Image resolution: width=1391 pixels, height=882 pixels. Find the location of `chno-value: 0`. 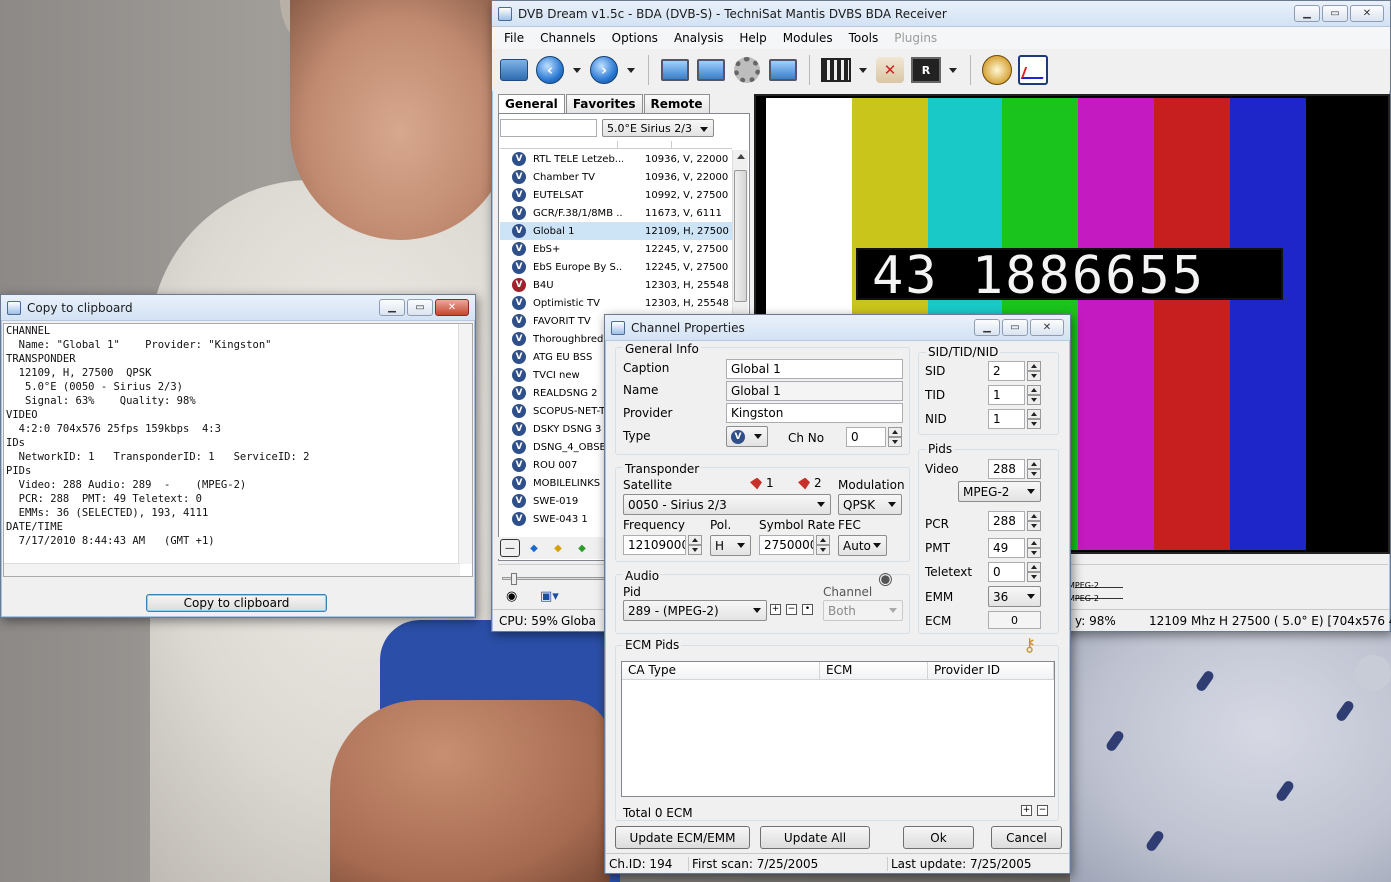

chno-value: 0 is located at coordinates (866, 437).